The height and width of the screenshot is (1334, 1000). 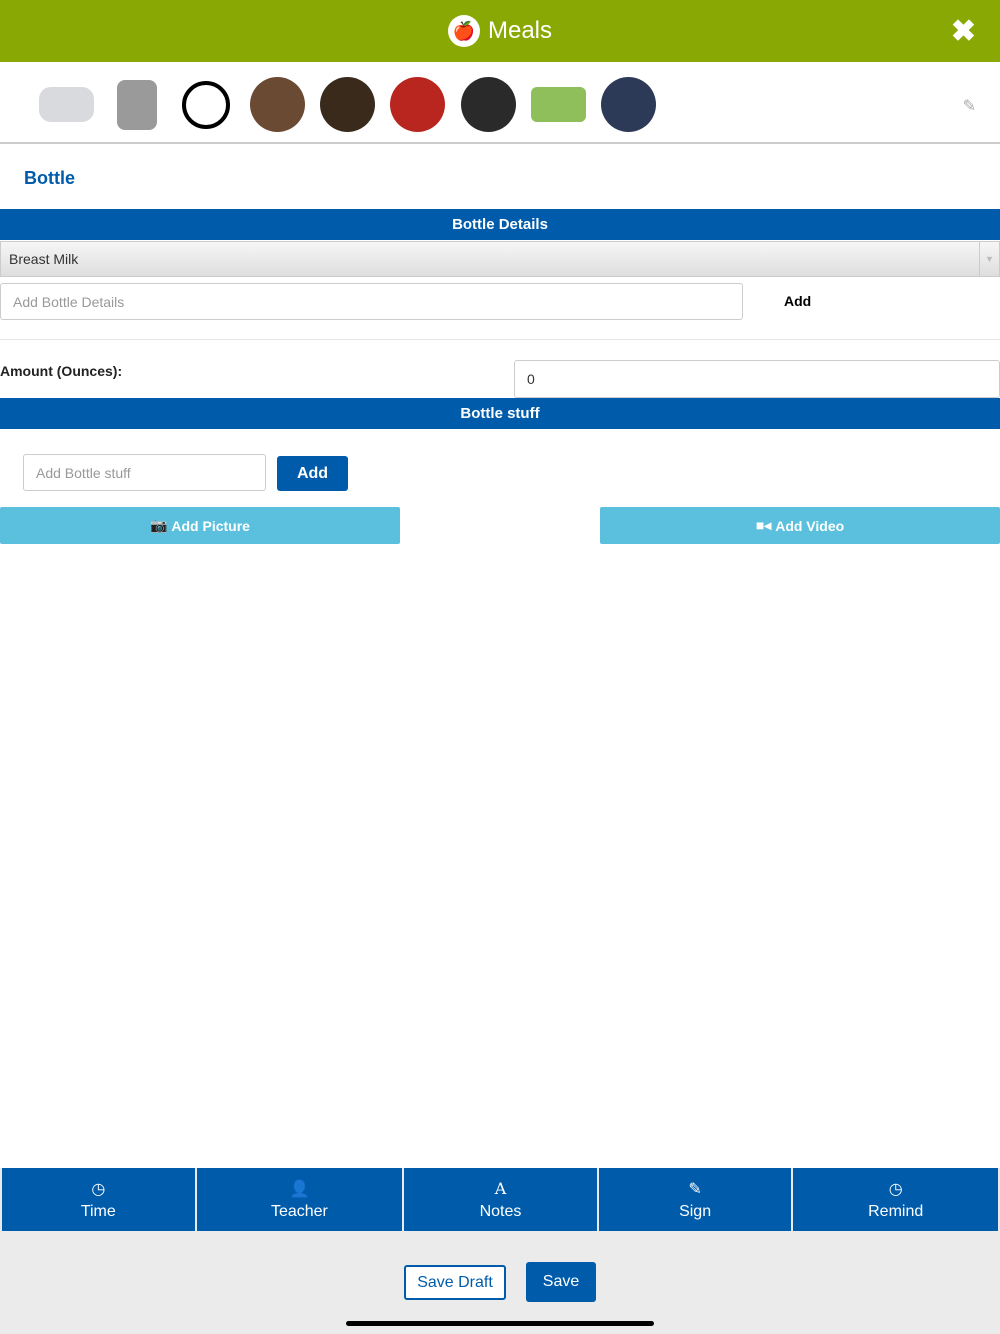 I want to click on child-avatar-row: ✎, so click(x=500, y=103).